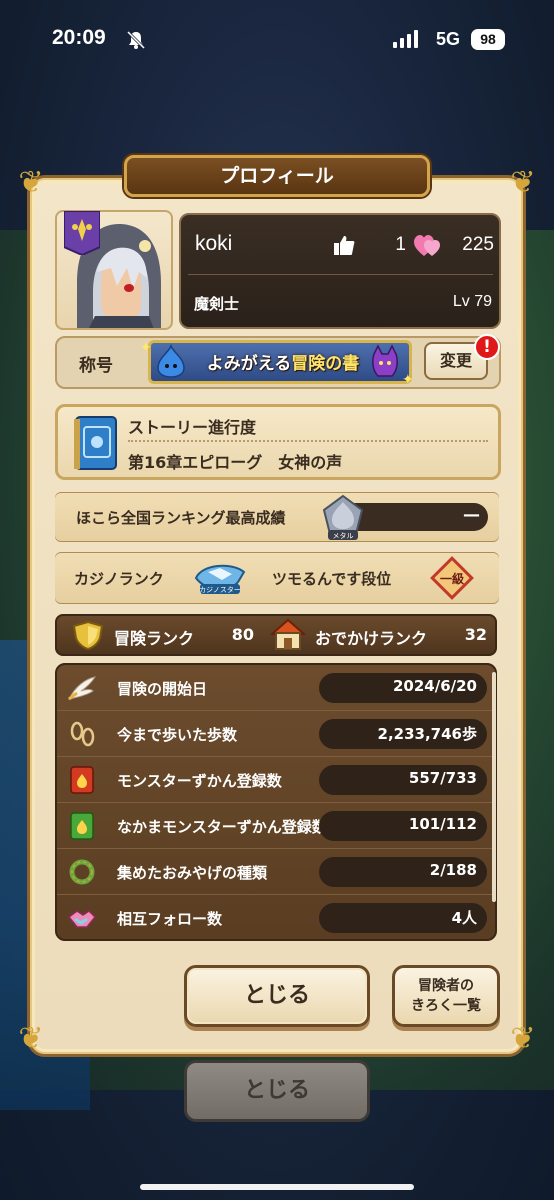 Image resolution: width=554 pixels, height=1200 pixels. What do you see at coordinates (277, 176) in the screenshot?
I see `panel-title: プロフィール` at bounding box center [277, 176].